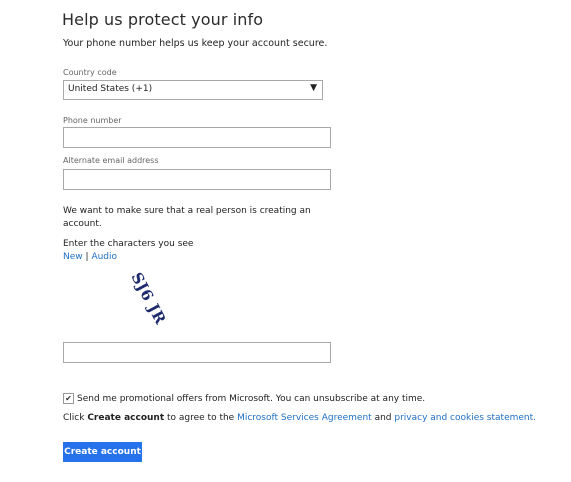 This screenshot has width=571, height=482. Describe the element at coordinates (201, 418) in the screenshot. I see `agreement-middle: to agree to the` at that location.